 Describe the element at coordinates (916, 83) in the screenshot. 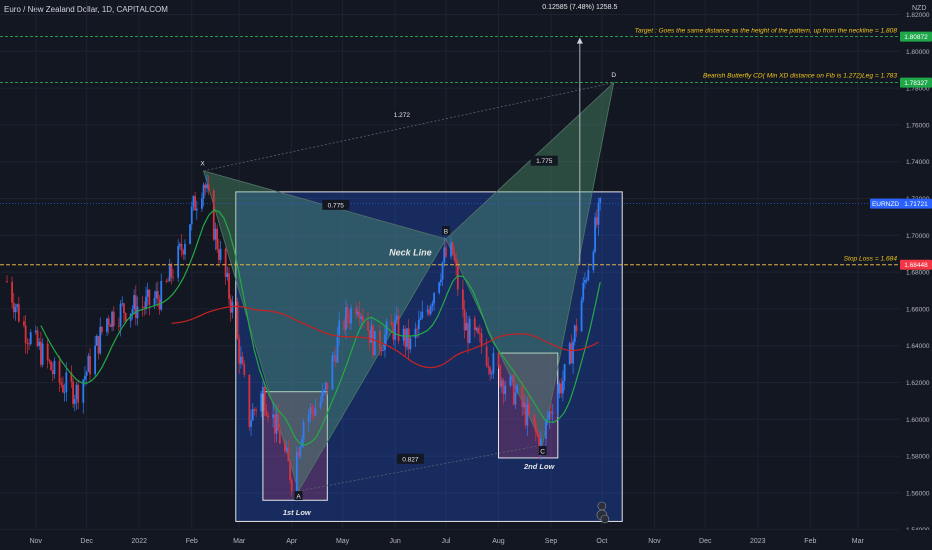

I see `price-badge-label: 1.78327` at that location.